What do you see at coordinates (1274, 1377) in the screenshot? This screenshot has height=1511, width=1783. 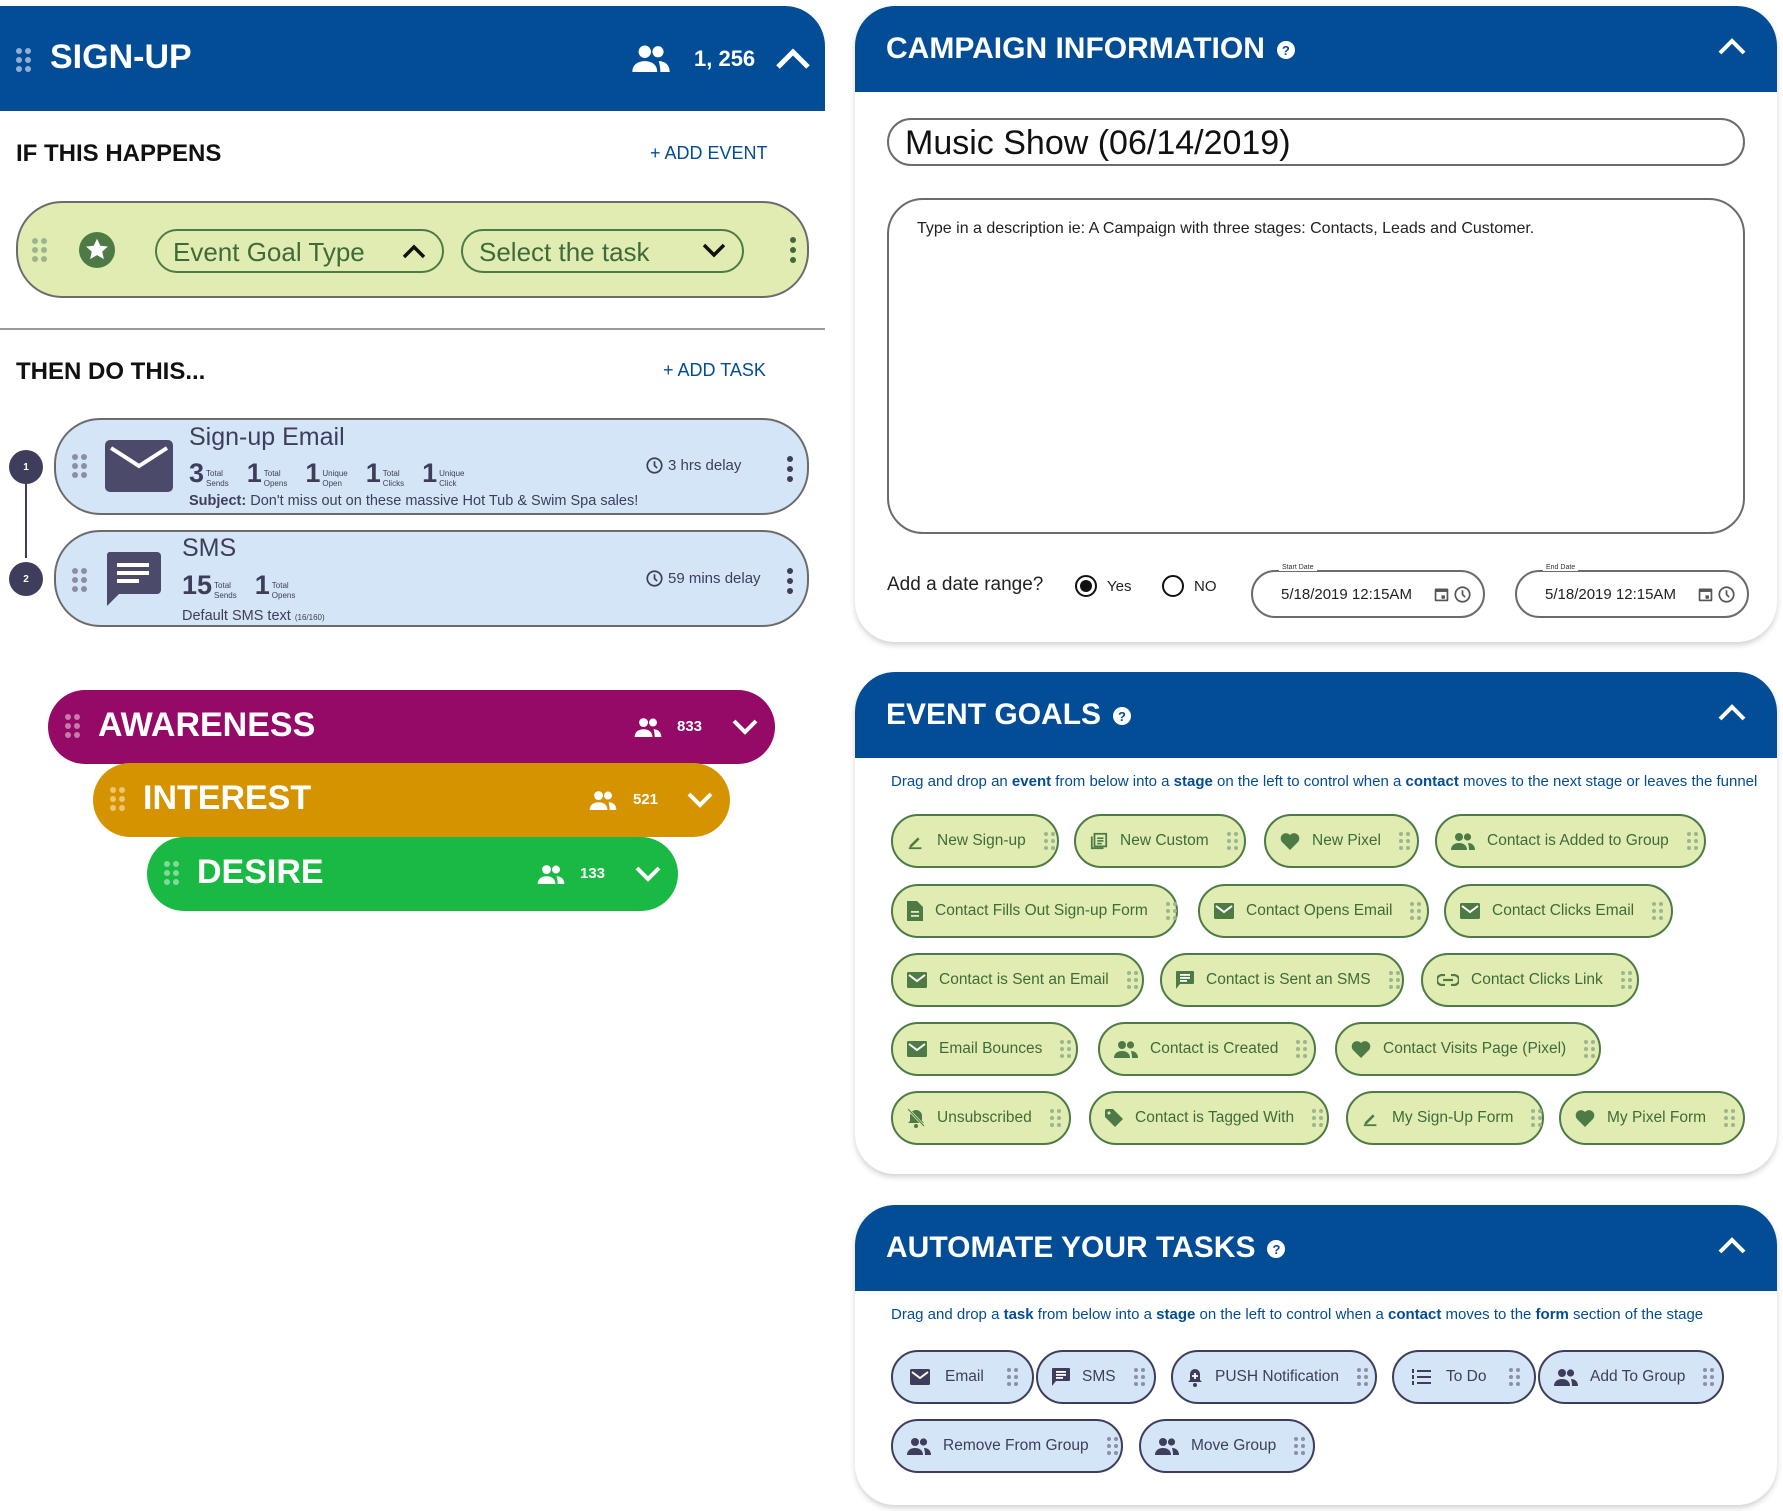 I see `task-chip-push-notification: PUSH Notification` at bounding box center [1274, 1377].